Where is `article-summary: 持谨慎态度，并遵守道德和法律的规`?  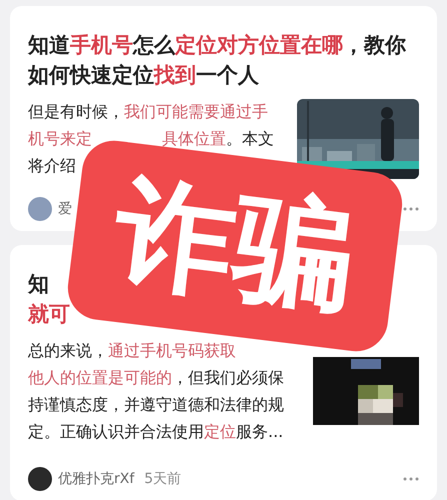
article-summary: 持谨慎态度，并遵守道德和法律的规 is located at coordinates (156, 405).